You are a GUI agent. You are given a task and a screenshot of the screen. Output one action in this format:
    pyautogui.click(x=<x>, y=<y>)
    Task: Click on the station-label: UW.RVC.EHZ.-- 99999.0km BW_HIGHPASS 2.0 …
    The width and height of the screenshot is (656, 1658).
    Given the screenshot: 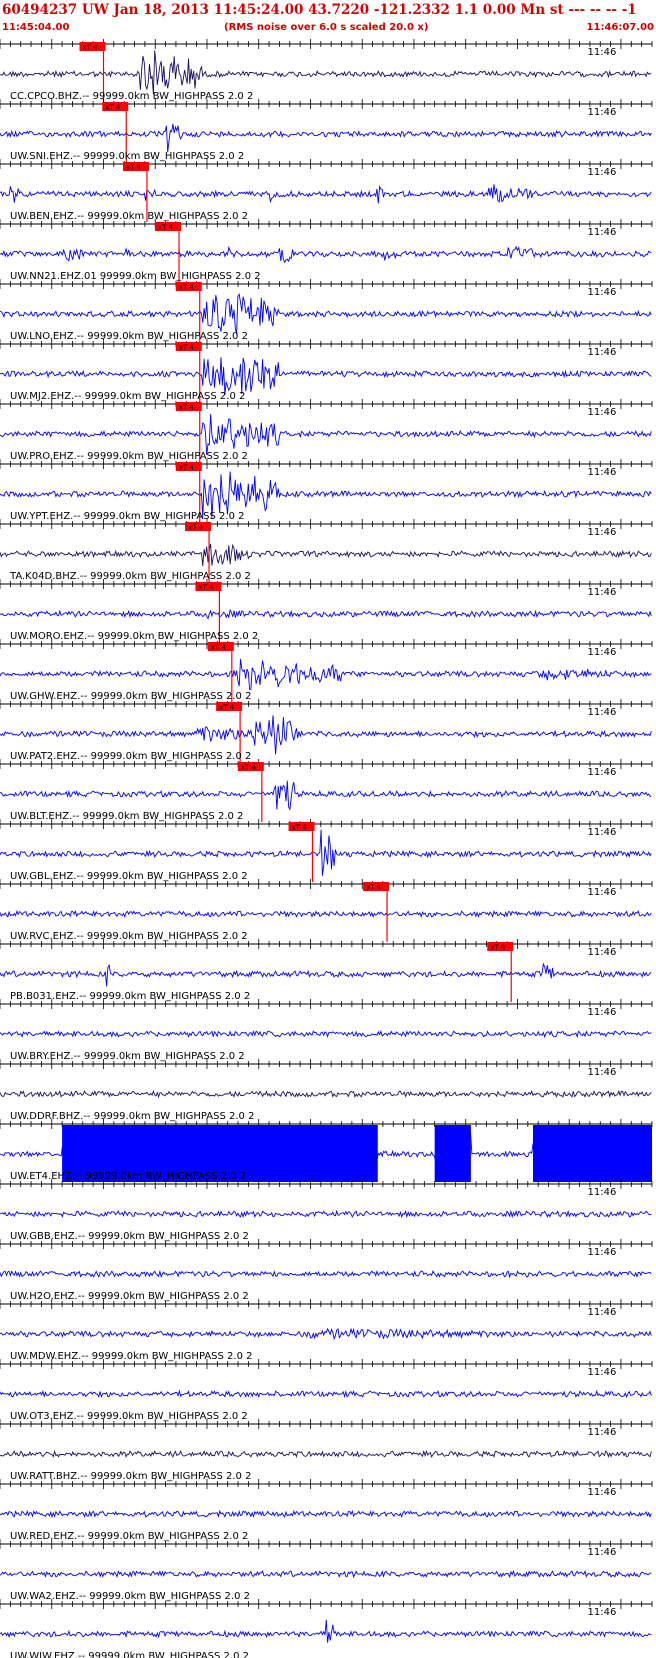 What is the action you would take?
    pyautogui.click(x=129, y=936)
    